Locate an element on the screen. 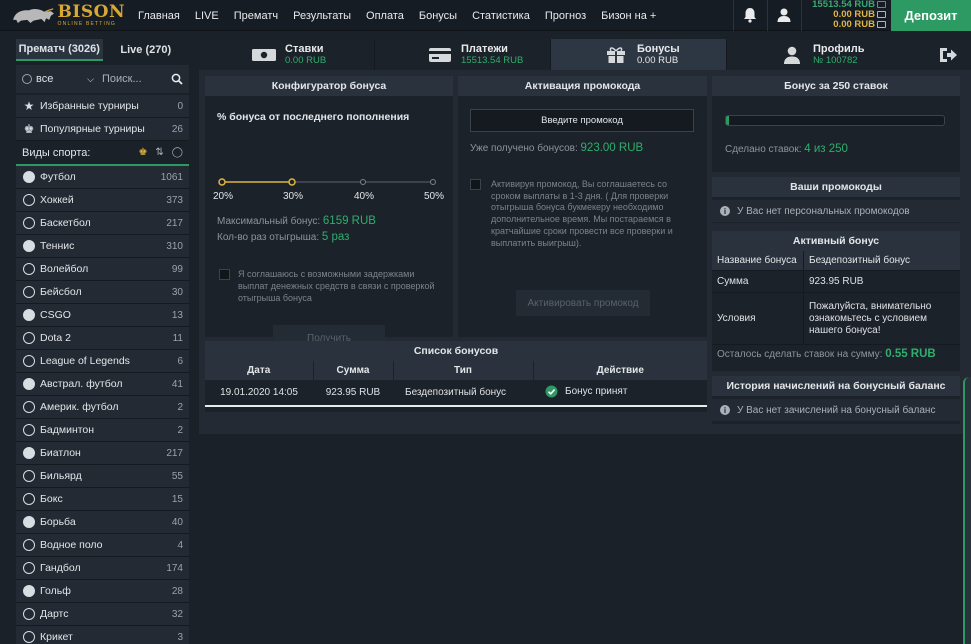  sidebar-item-sport: Крикет 3 is located at coordinates (102, 635).